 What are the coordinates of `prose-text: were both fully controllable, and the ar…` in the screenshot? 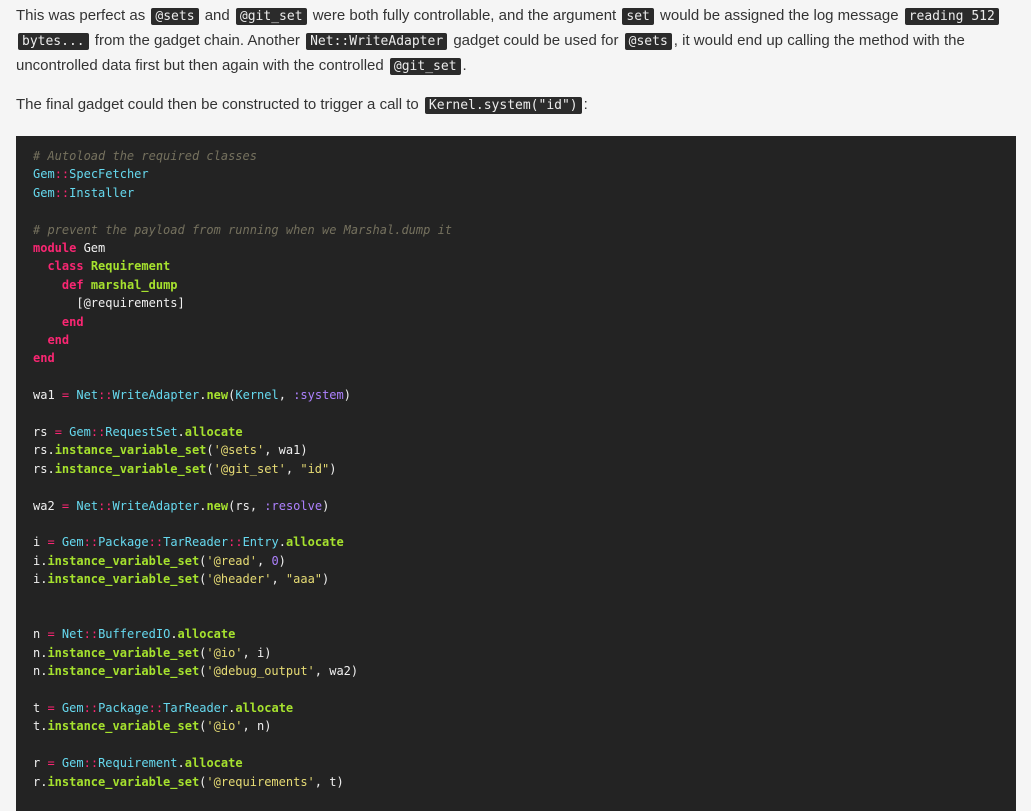 It's located at (464, 15).